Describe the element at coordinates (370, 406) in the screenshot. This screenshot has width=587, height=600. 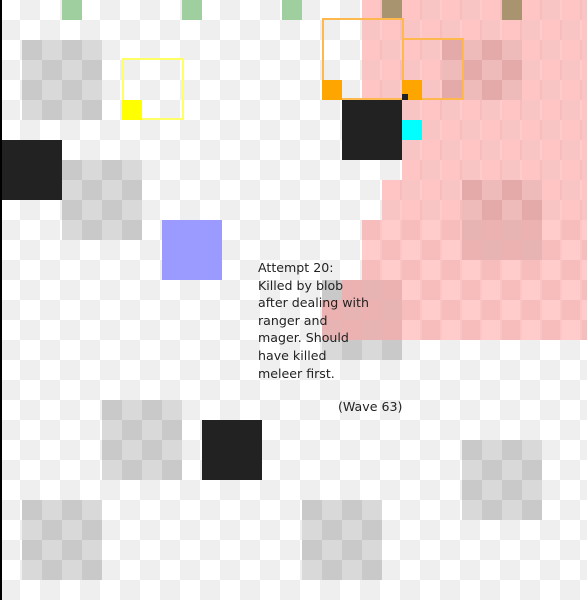
I see `wave-label: (Wave 63)` at that location.